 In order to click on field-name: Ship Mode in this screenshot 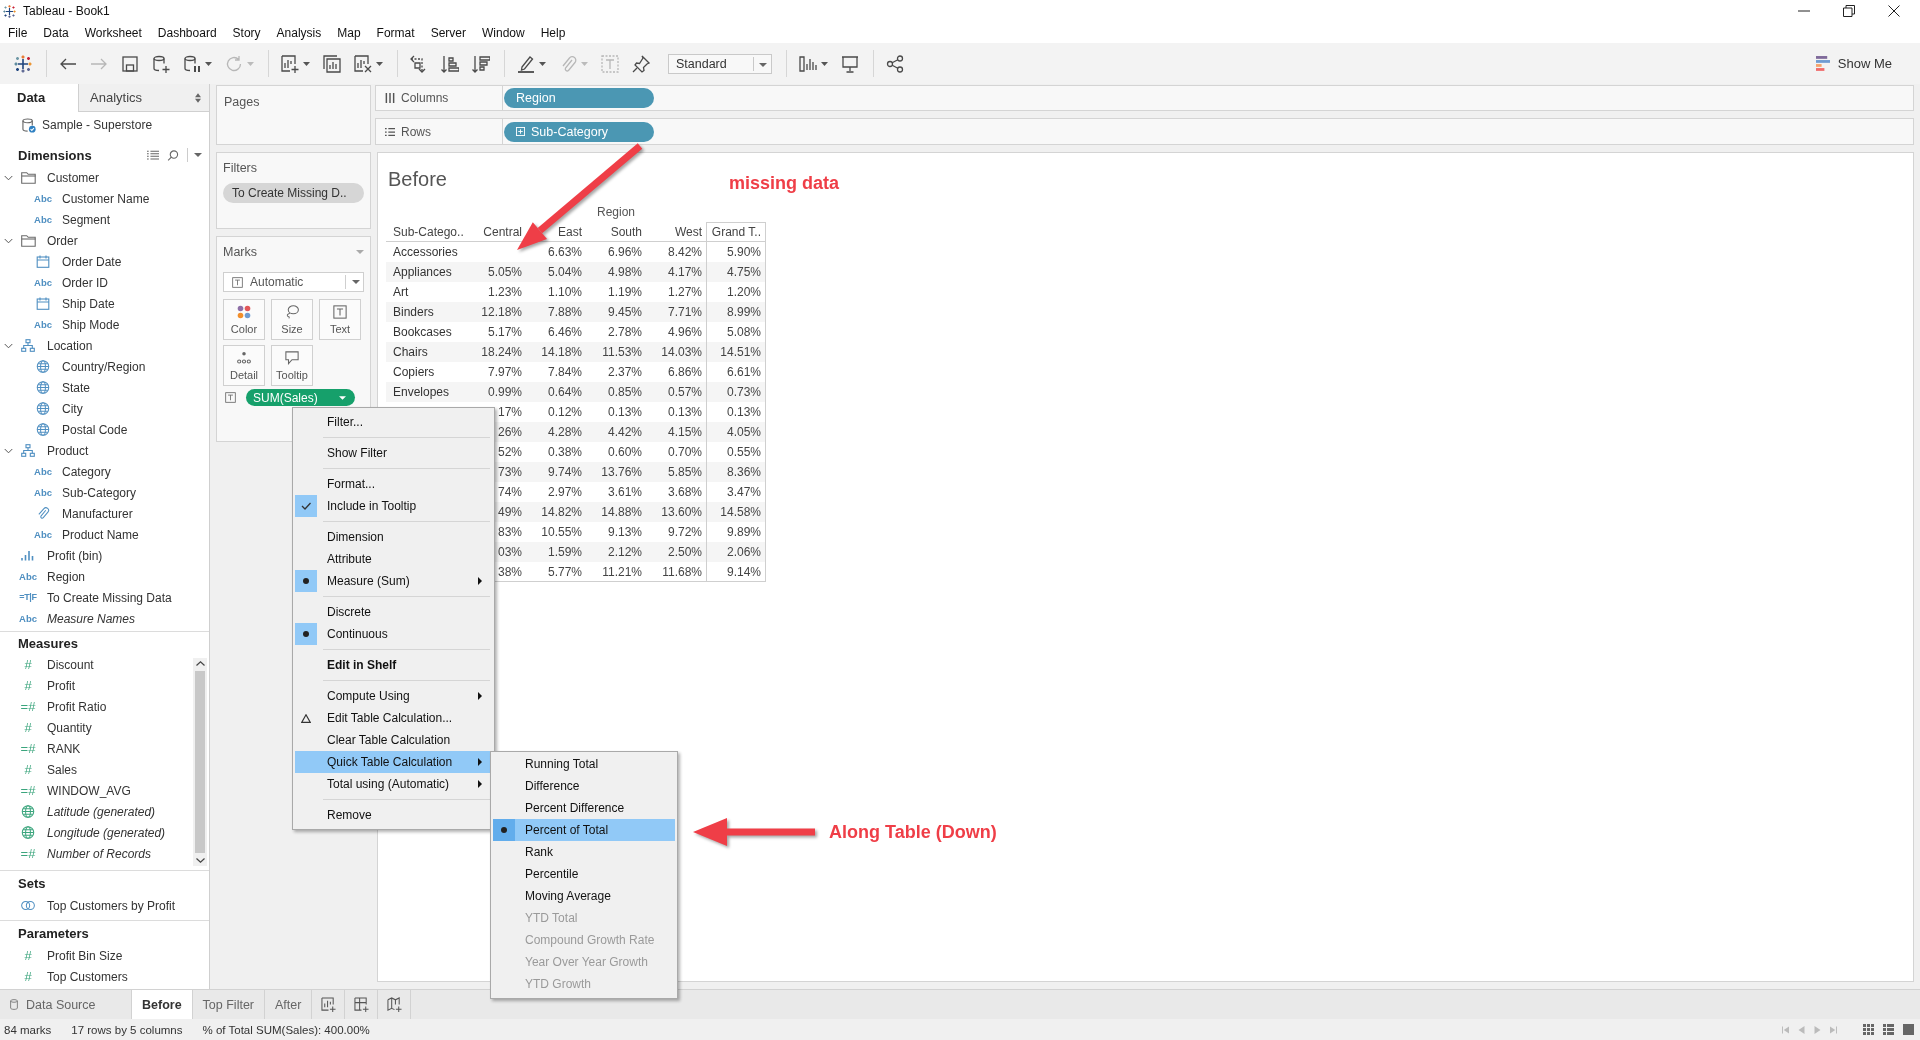, I will do `click(91, 324)`.